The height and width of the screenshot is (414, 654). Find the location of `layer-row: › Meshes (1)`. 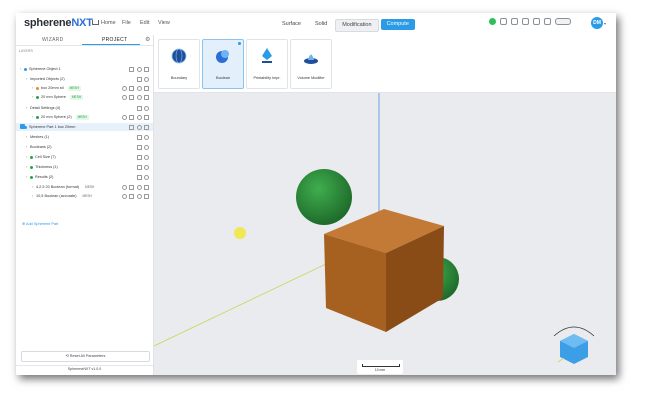

layer-row: › Meshes (1) is located at coordinates (84, 137).